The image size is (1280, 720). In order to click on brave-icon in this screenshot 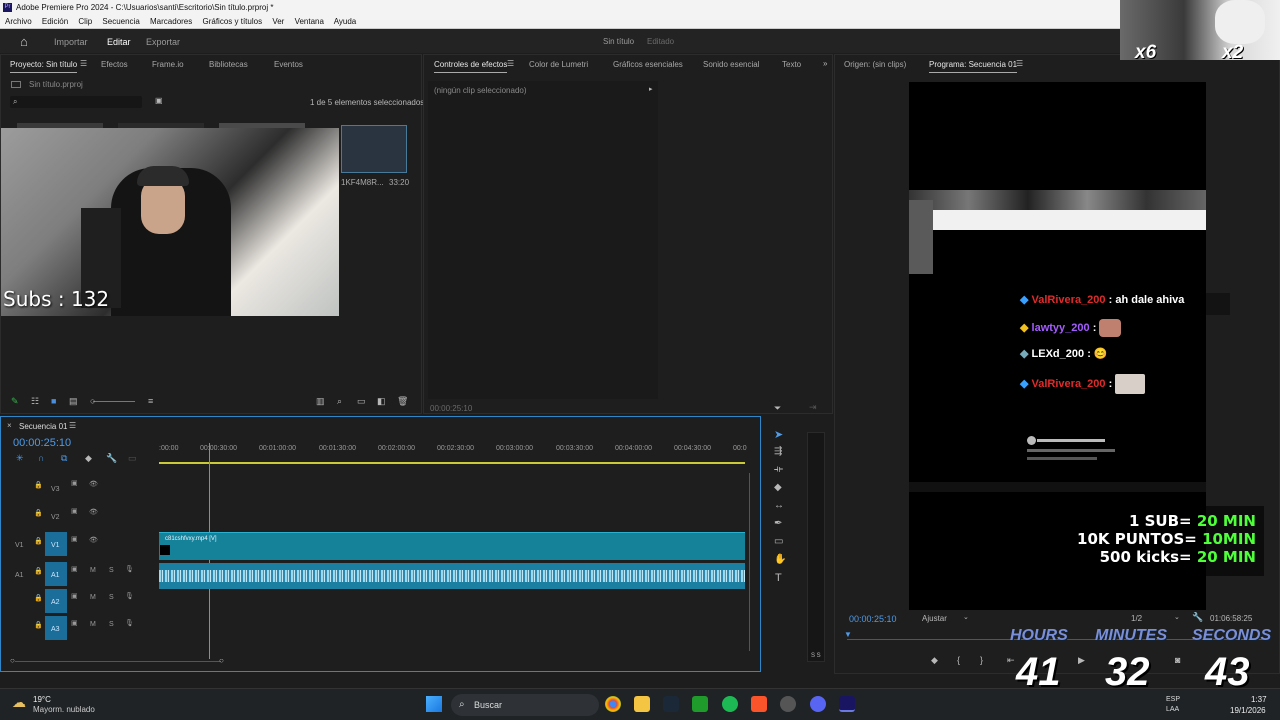, I will do `click(759, 704)`.